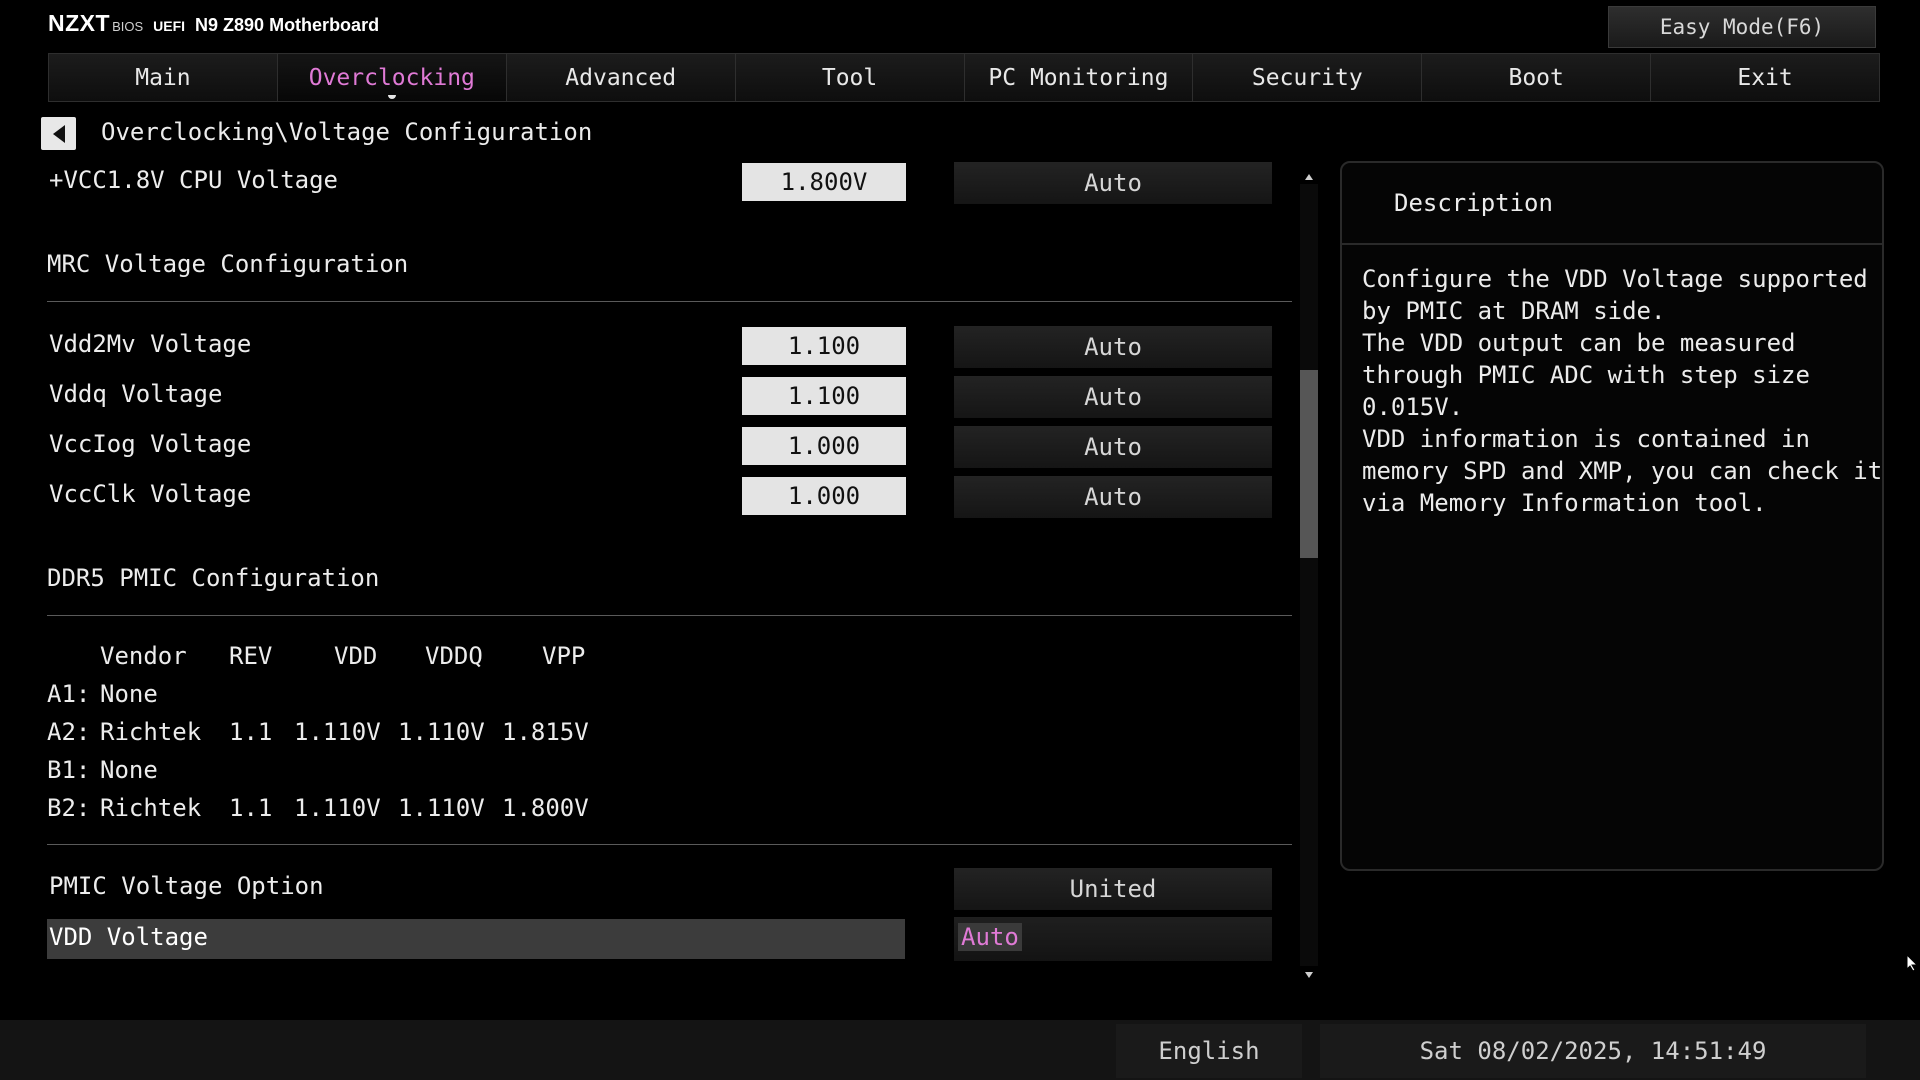 The height and width of the screenshot is (1080, 1920). I want to click on pmic-header-vddq: VDDQ, so click(454, 656).